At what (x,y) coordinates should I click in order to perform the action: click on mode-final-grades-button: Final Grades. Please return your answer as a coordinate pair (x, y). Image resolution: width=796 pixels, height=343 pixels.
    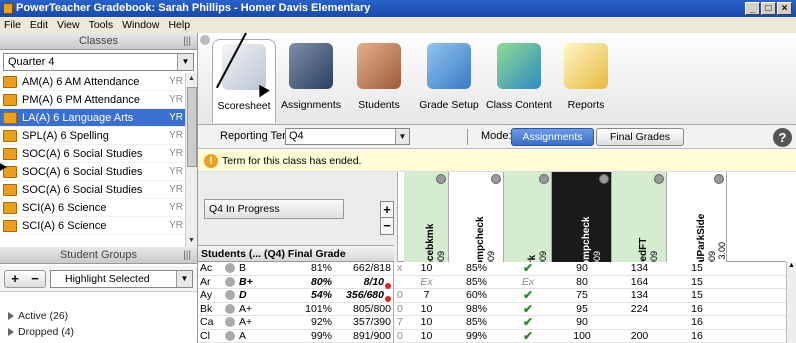
    Looking at the image, I should click on (640, 137).